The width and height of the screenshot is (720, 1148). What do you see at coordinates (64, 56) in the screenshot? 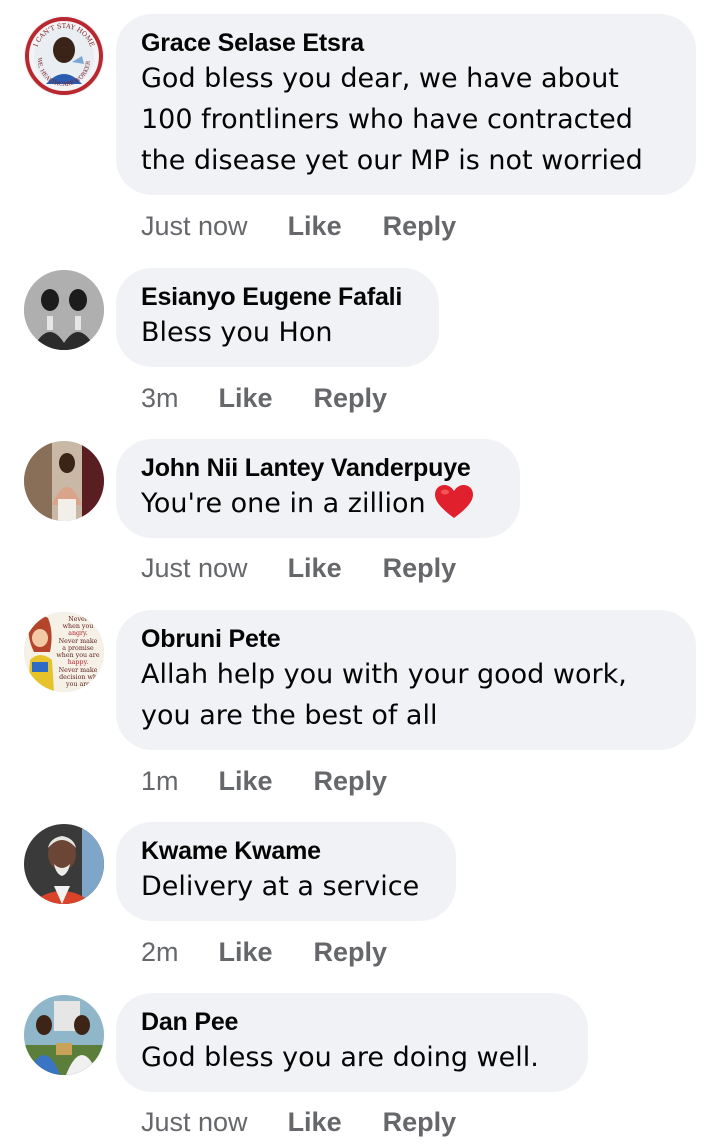
I see `avatar: I CAN'T STAY HOME WE, HEALTHCARE WORKERS` at bounding box center [64, 56].